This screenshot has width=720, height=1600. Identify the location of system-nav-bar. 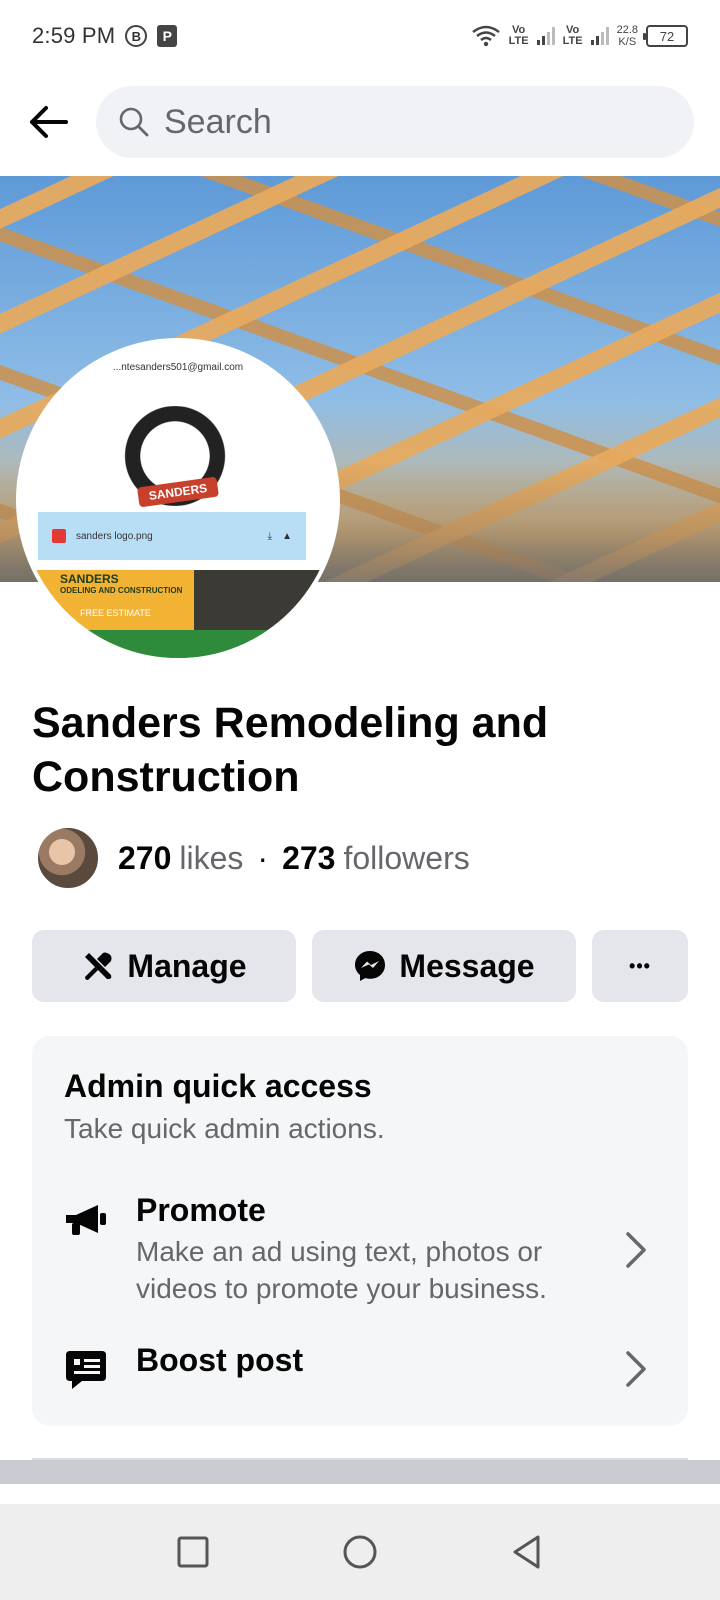
(360, 1552).